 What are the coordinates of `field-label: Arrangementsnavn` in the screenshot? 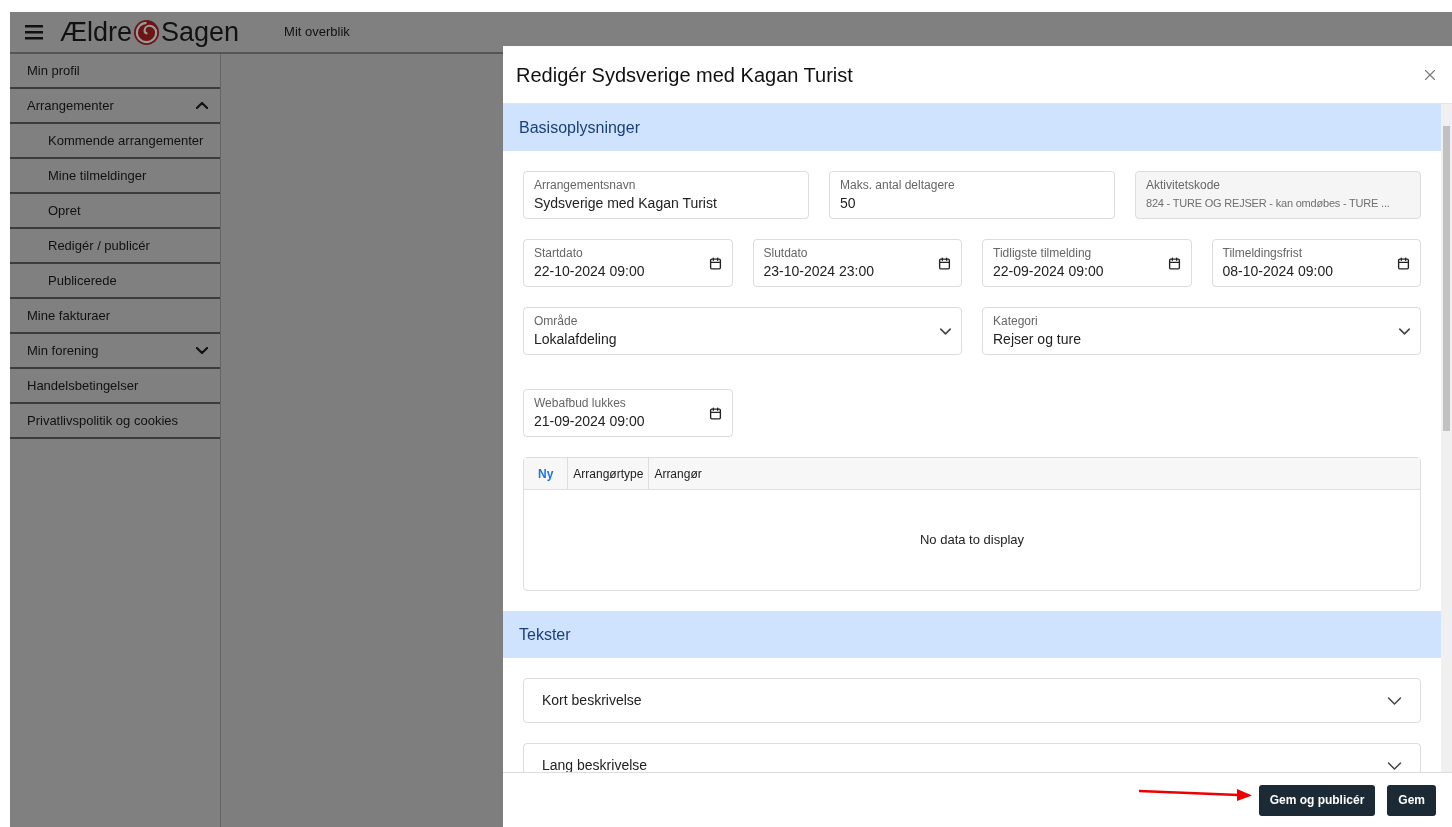 It's located at (585, 185).